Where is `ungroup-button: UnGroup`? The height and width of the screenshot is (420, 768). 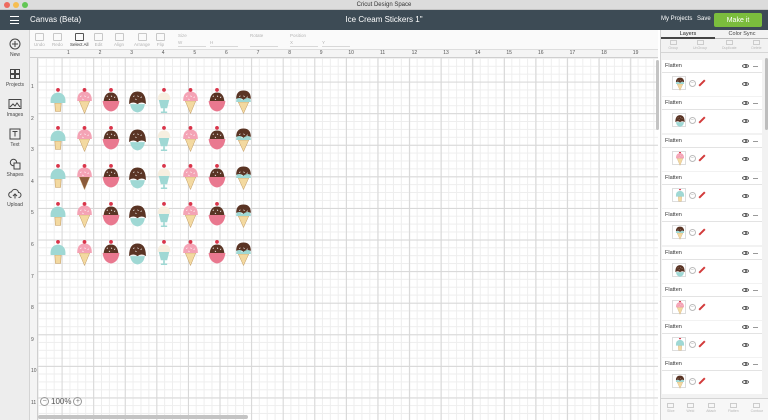 ungroup-button: UnGroup is located at coordinates (700, 45).